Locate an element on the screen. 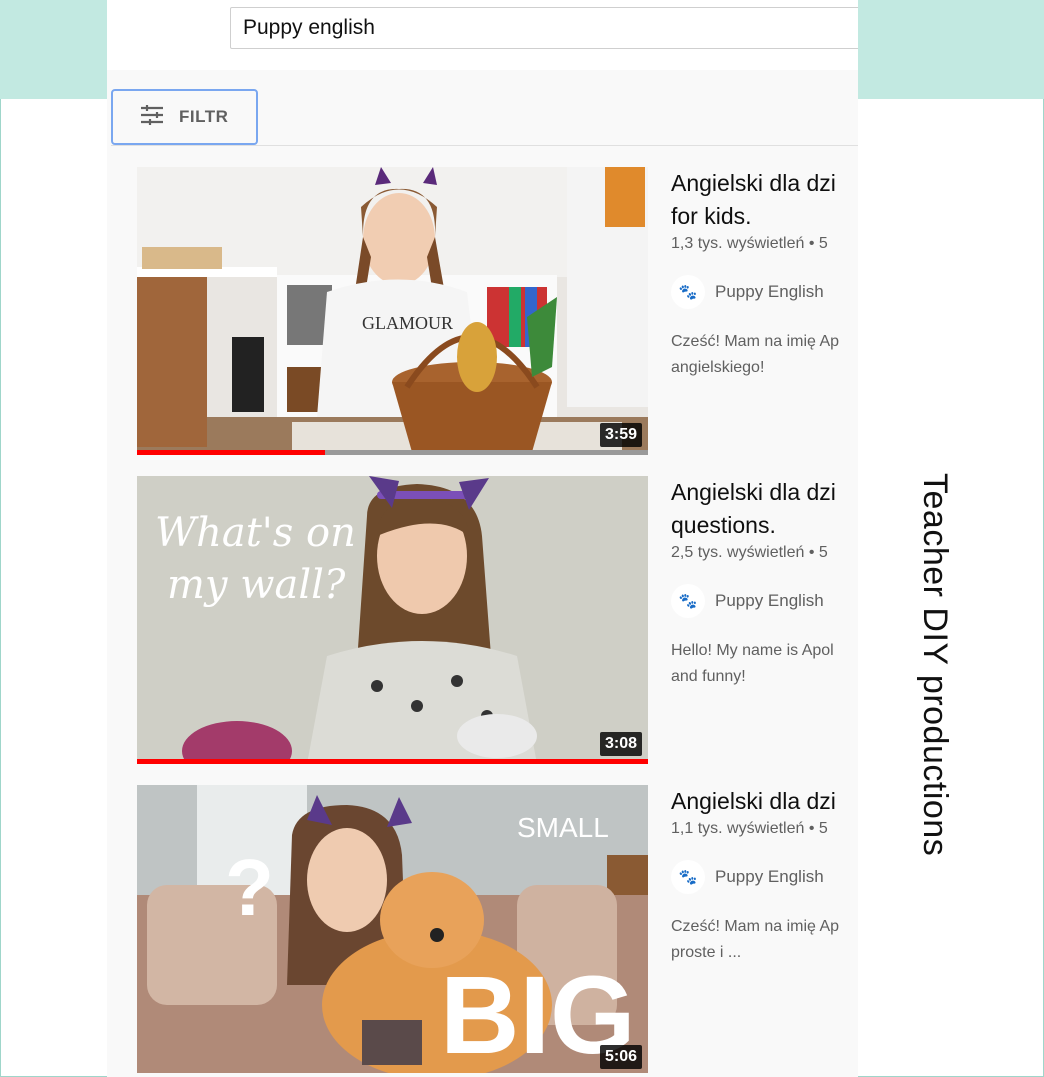 This screenshot has width=1044, height=1077. thumbnail-caption: SMALL is located at coordinates (563, 827).